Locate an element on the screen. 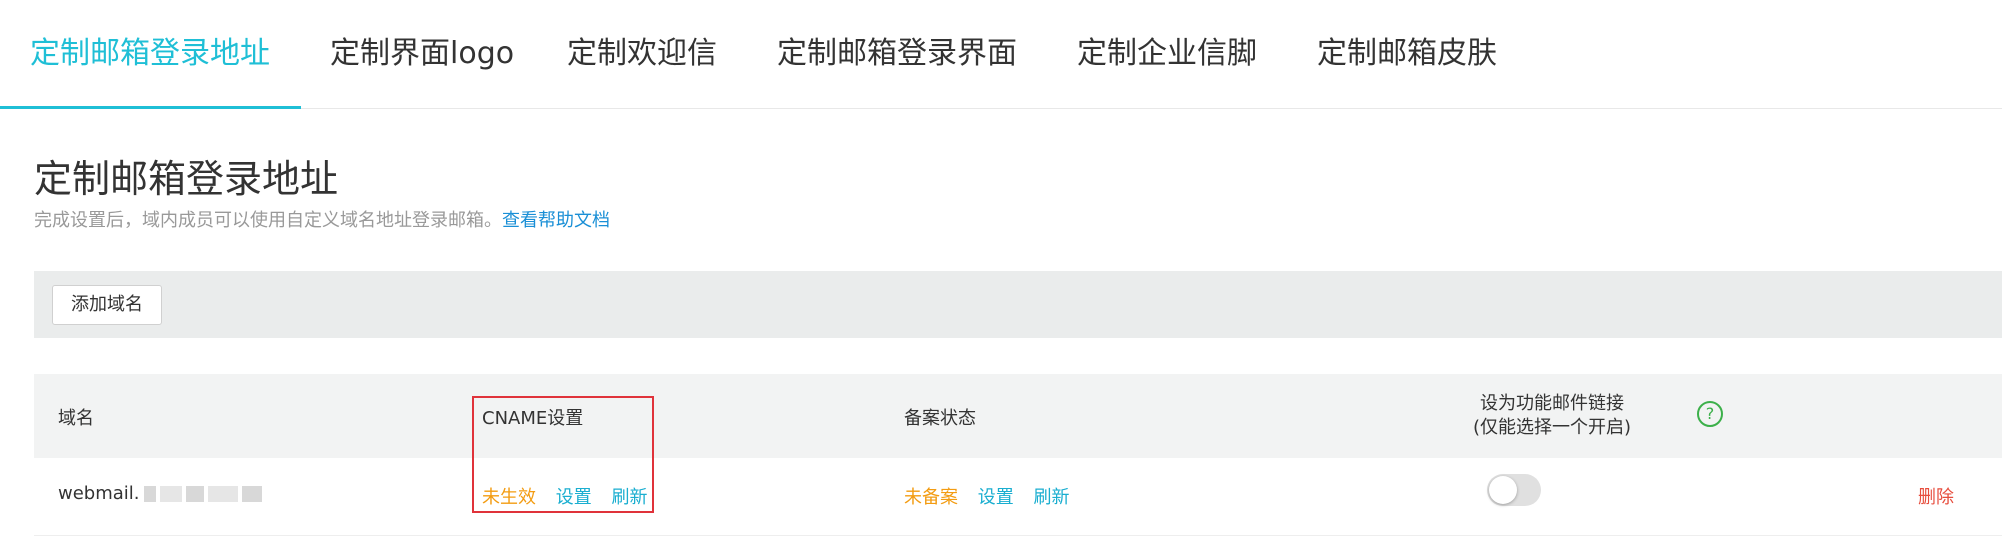  help-doc-link: 查看帮助文档 is located at coordinates (556, 220).